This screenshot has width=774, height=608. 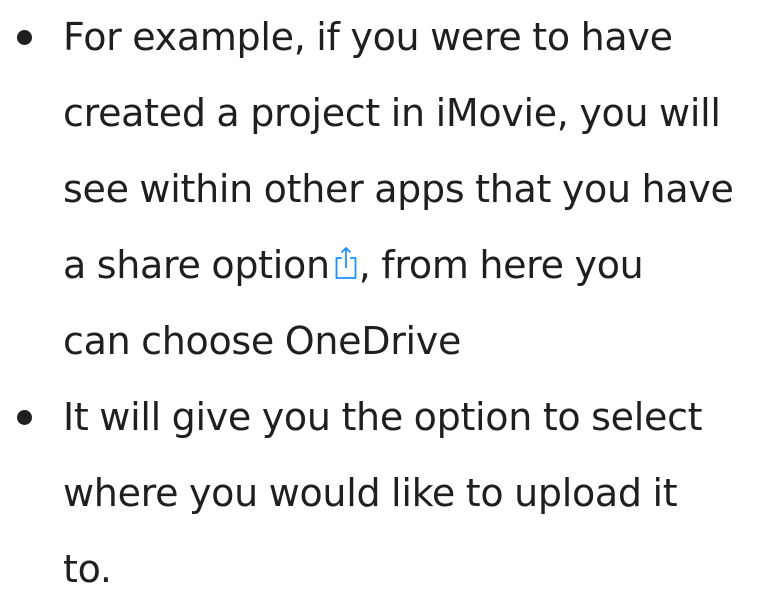 What do you see at coordinates (346, 263) in the screenshot?
I see `share-icon` at bounding box center [346, 263].